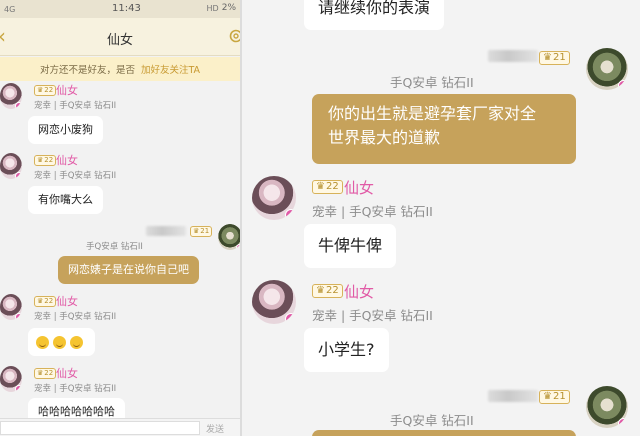 This screenshot has width=640, height=436. I want to click on battery-level: 2%, so click(228, 8).